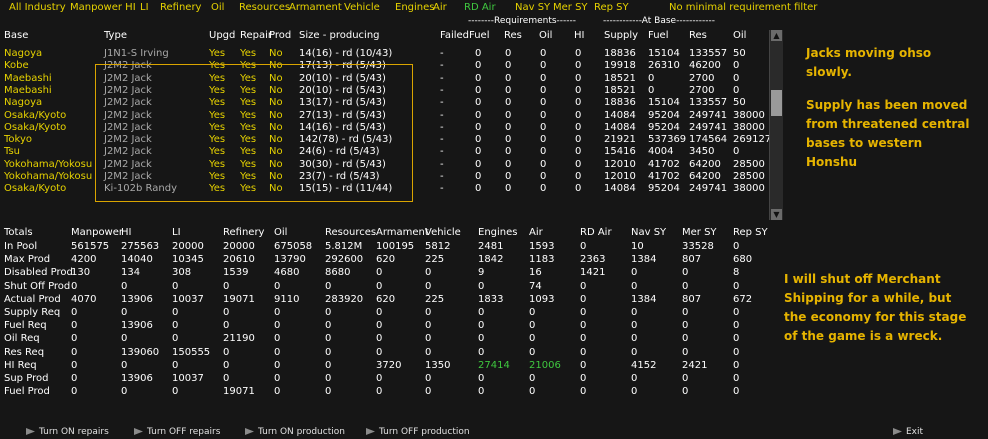  Describe the element at coordinates (698, 35) in the screenshot. I see `col-res-base: Res` at that location.